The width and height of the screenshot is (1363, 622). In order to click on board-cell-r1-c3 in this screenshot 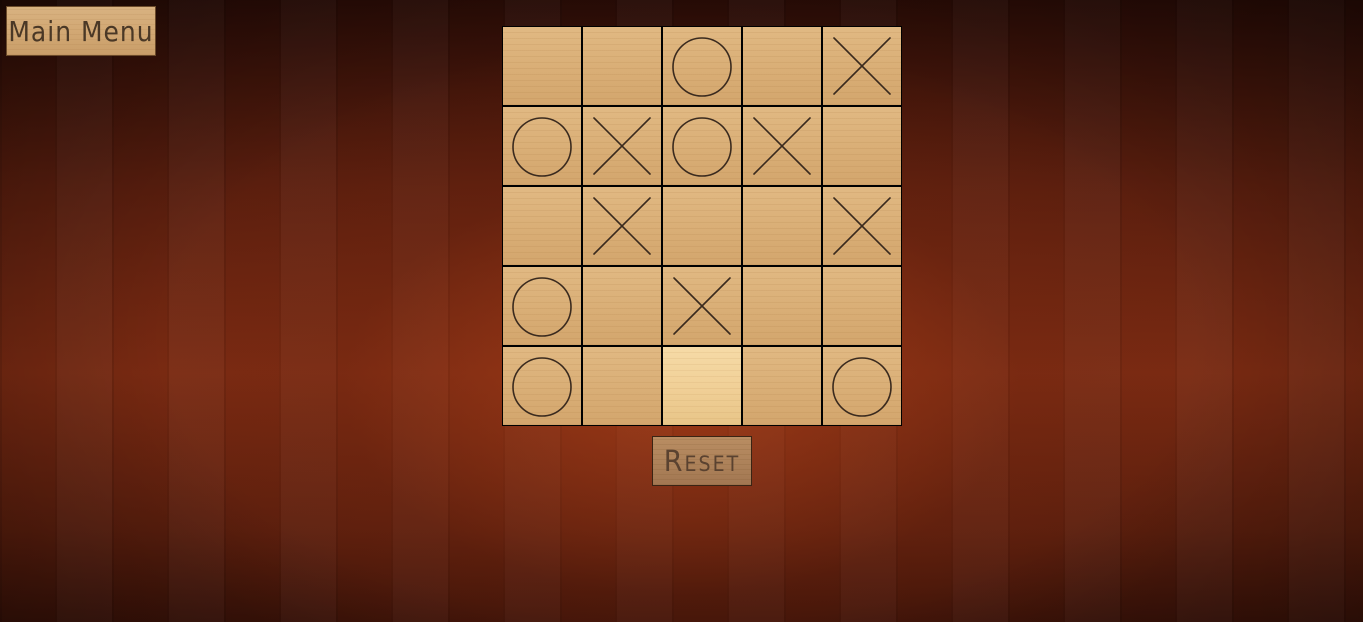, I will do `click(702, 66)`.